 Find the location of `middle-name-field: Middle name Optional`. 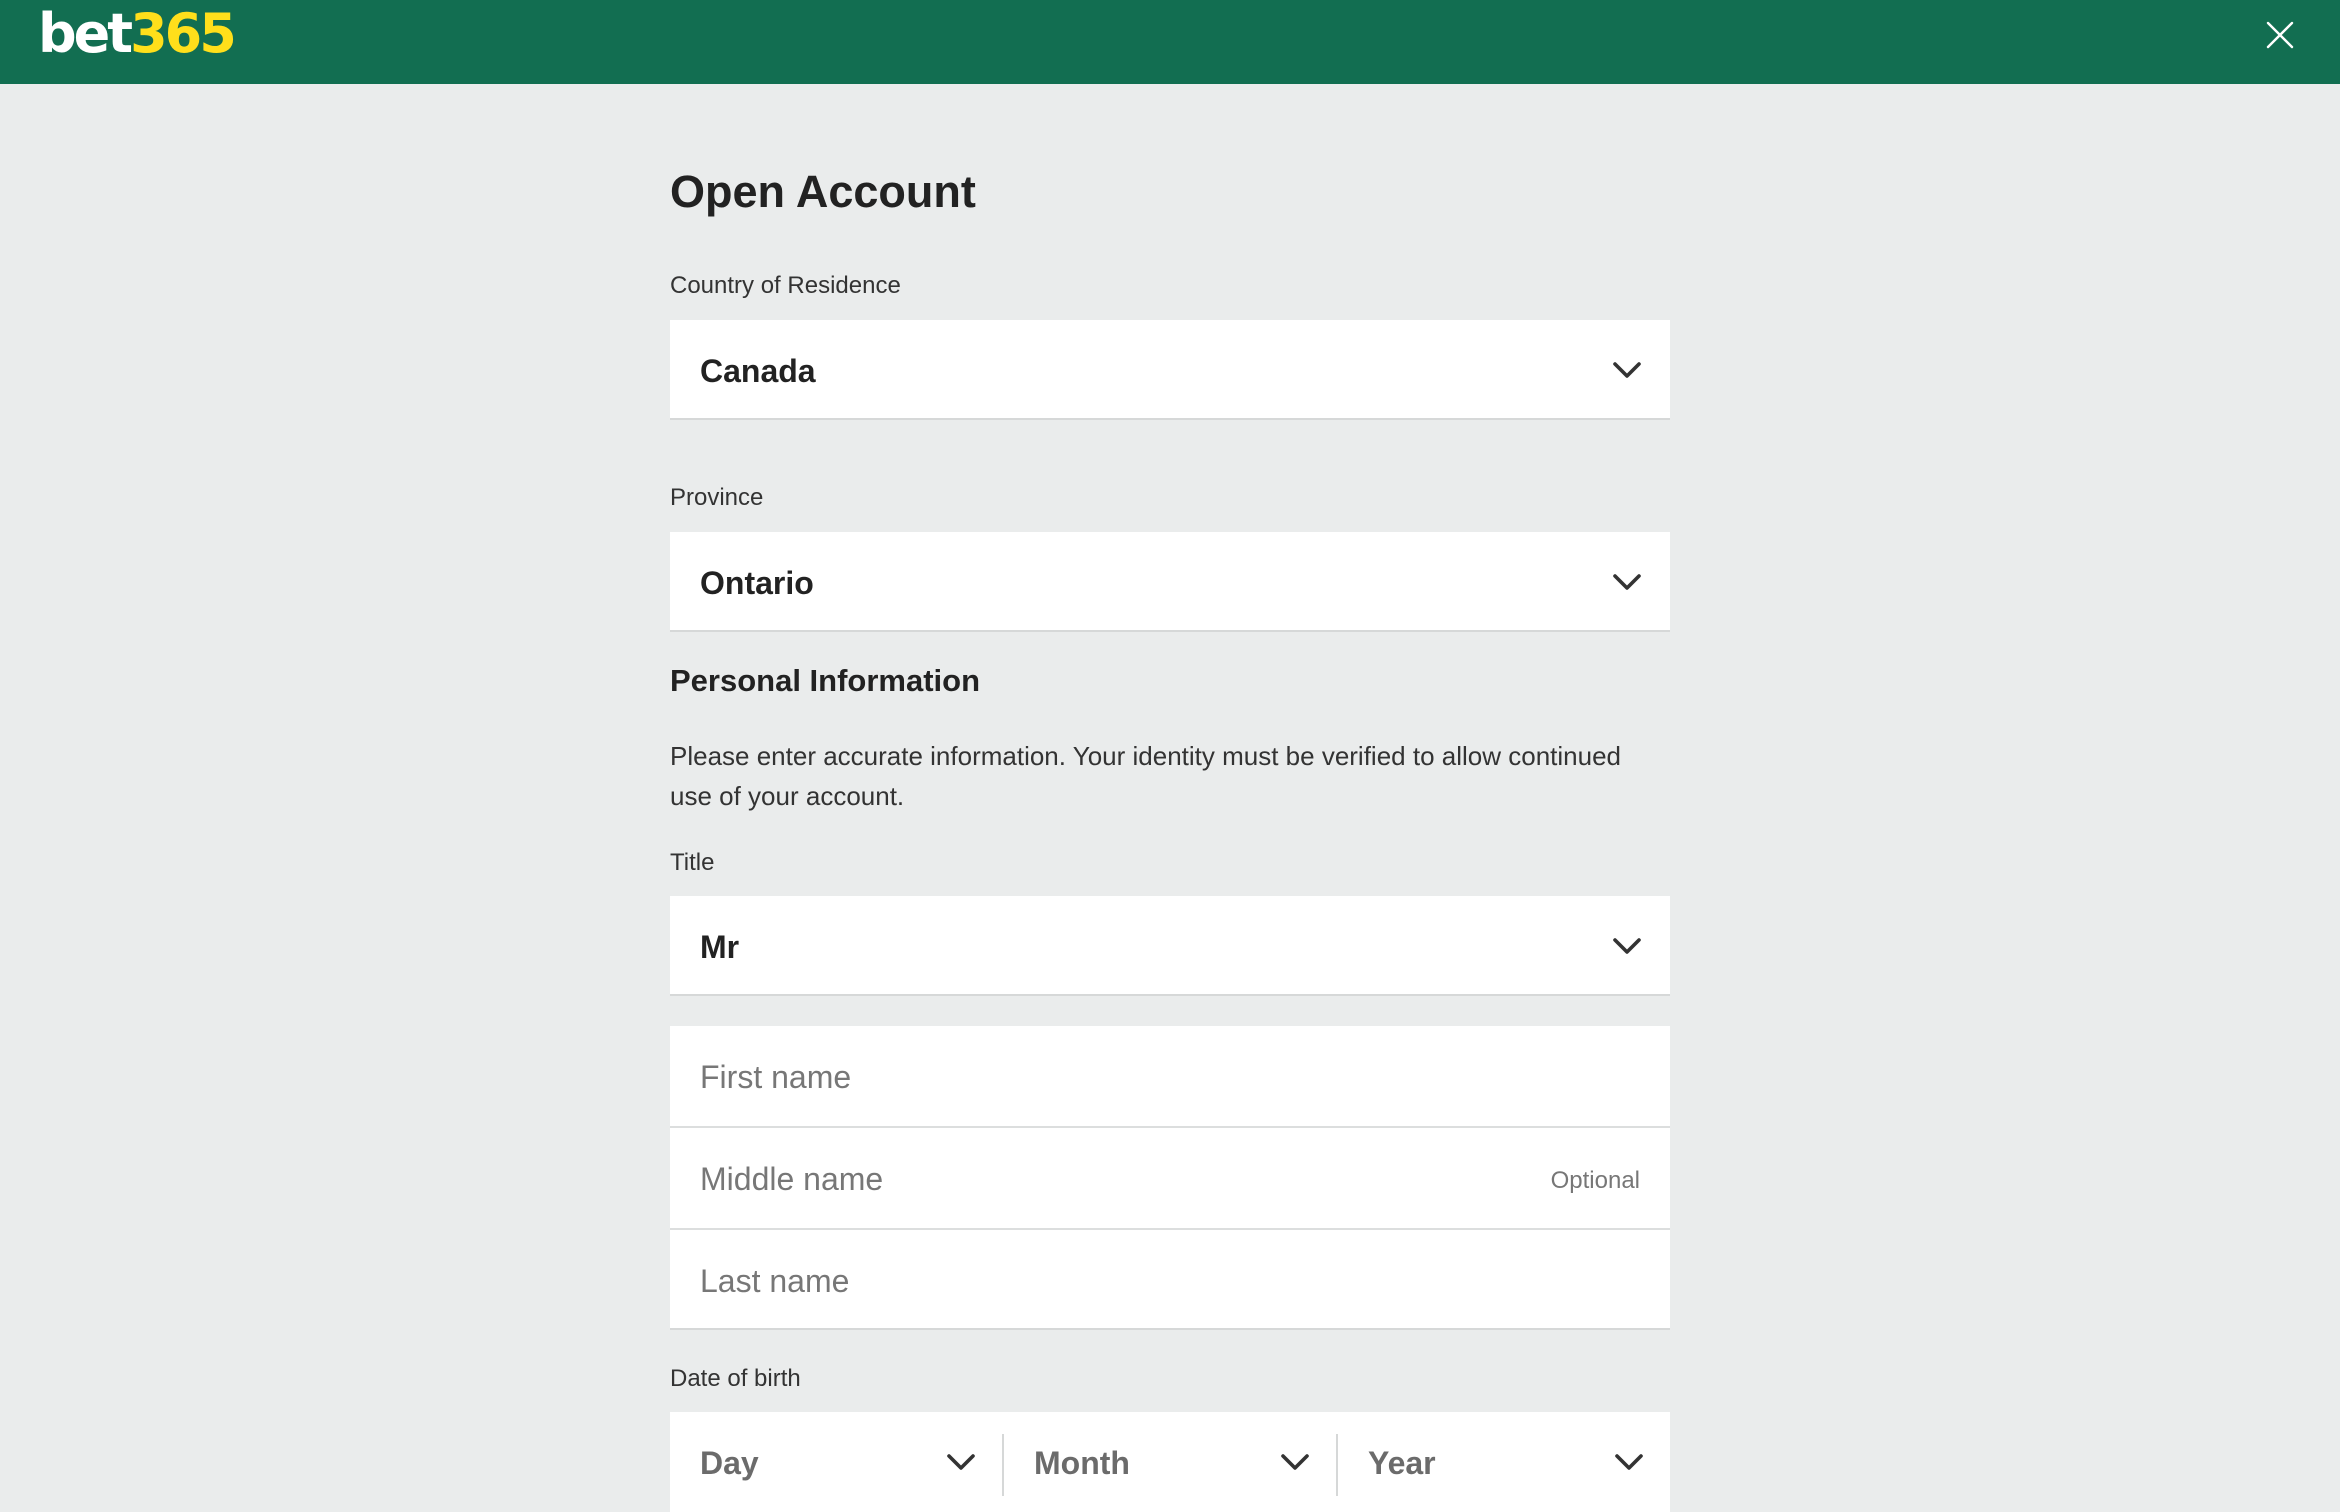

middle-name-field: Middle name Optional is located at coordinates (1170, 1178).